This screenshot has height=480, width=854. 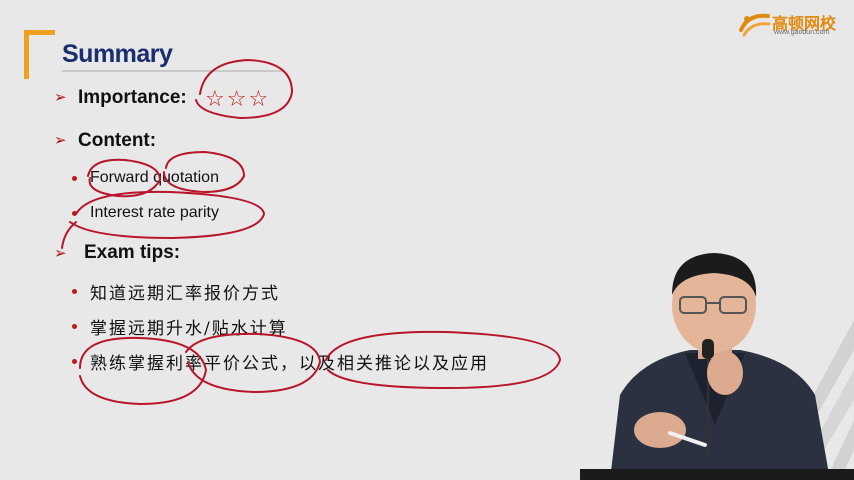 What do you see at coordinates (173, 71) in the screenshot?
I see `title-underline` at bounding box center [173, 71].